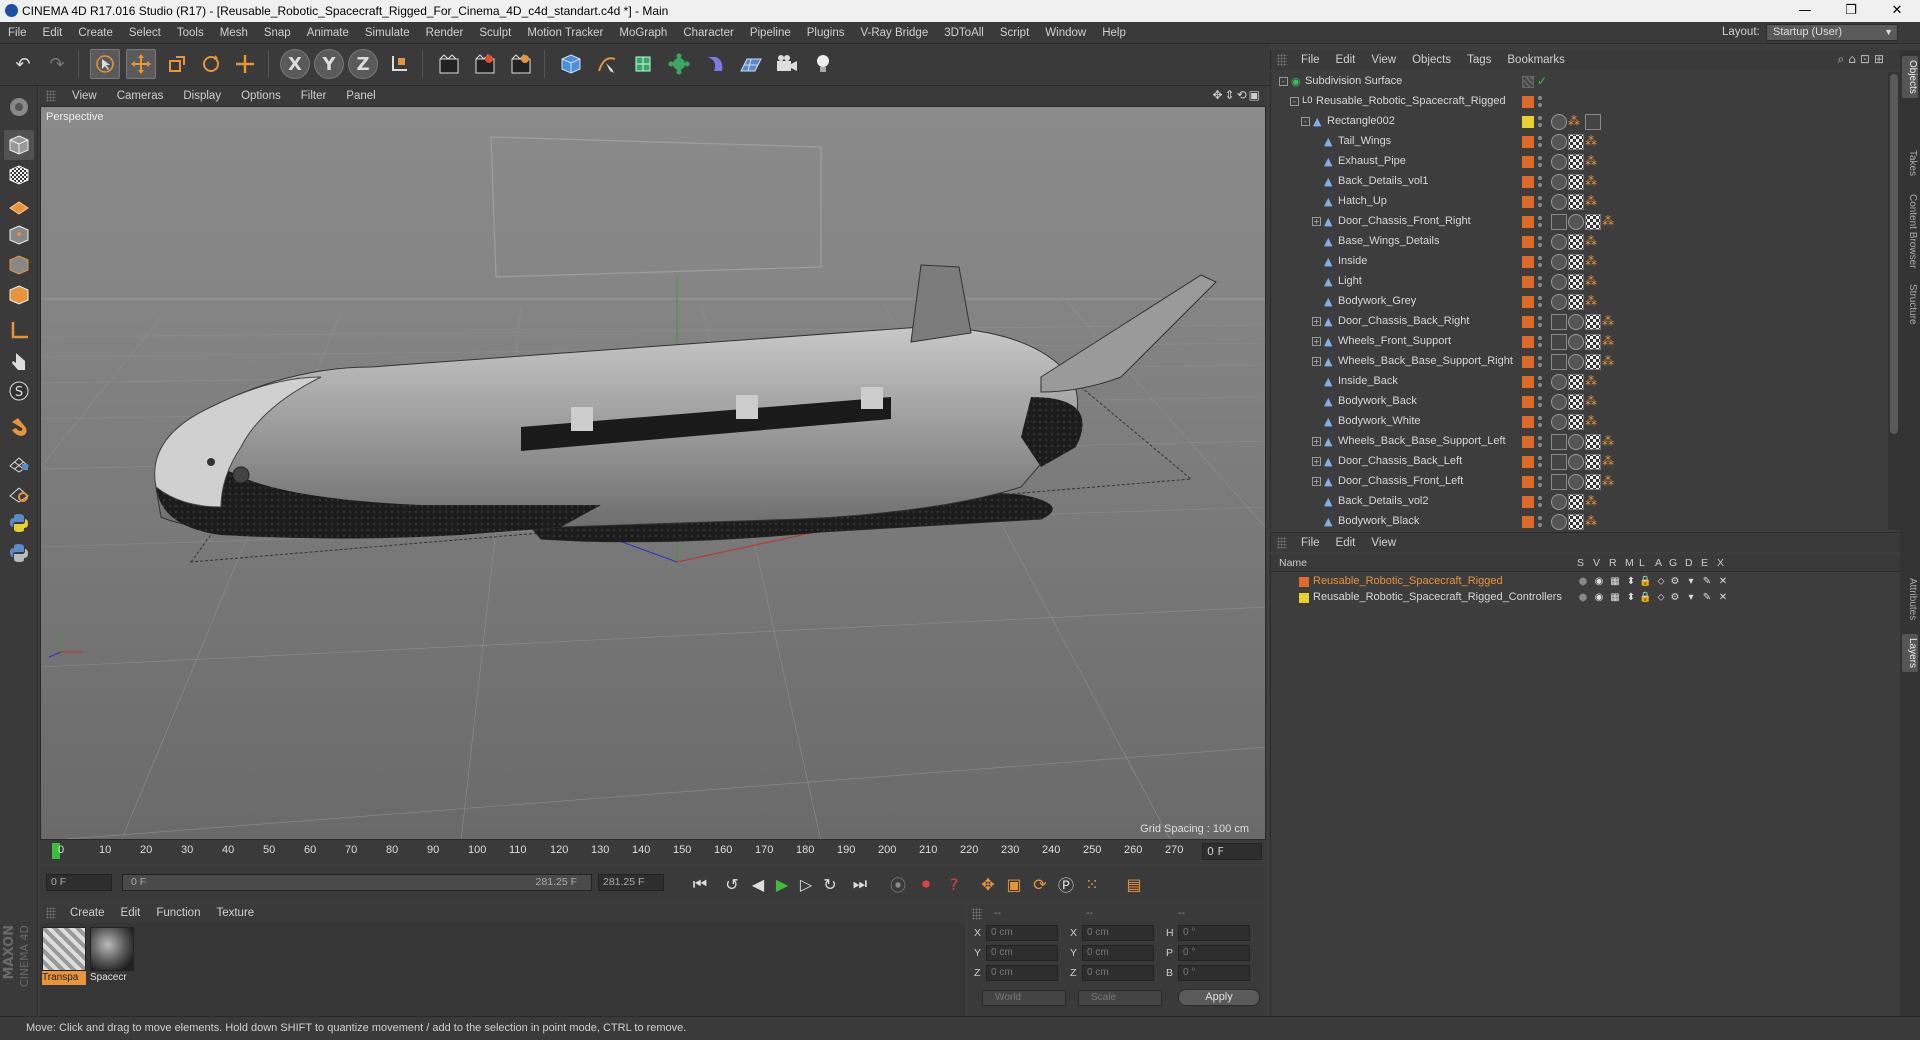 Image resolution: width=1920 pixels, height=1040 pixels. What do you see at coordinates (105, 64) in the screenshot?
I see `live-selection-icon` at bounding box center [105, 64].